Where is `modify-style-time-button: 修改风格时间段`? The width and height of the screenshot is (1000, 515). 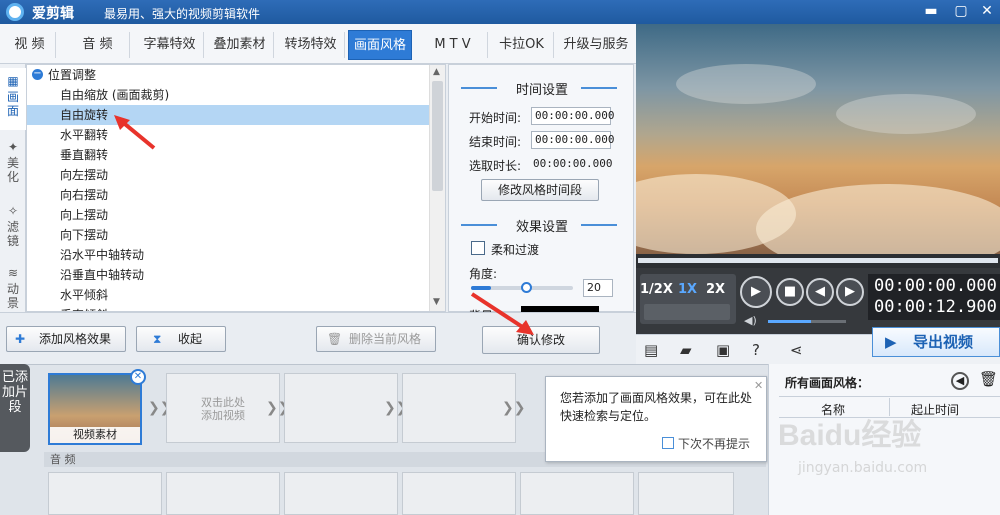 modify-style-time-button: 修改风格时间段 is located at coordinates (540, 190).